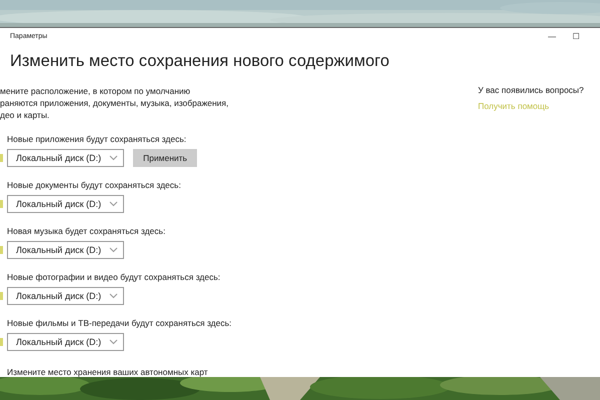 This screenshot has width=600, height=400. What do you see at coordinates (94, 185) in the screenshot?
I see `section-label: Новые документы будут сохраняться здесь:` at bounding box center [94, 185].